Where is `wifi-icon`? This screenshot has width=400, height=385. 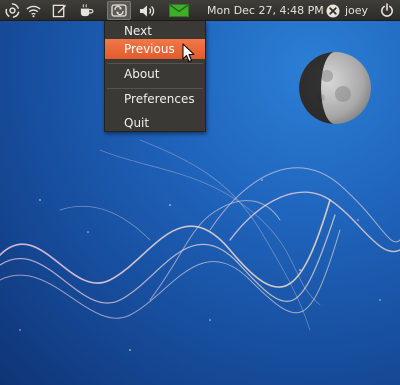 wifi-icon is located at coordinates (33, 10).